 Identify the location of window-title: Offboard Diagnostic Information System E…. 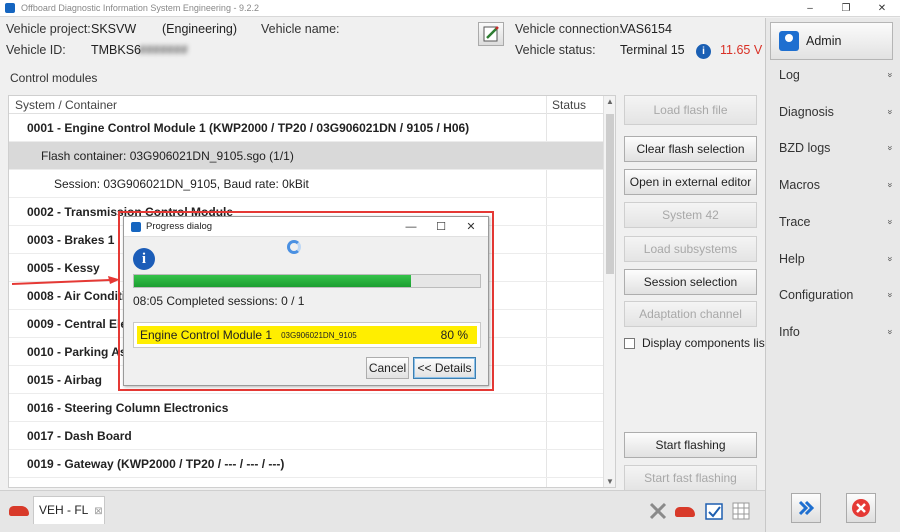
(140, 8).